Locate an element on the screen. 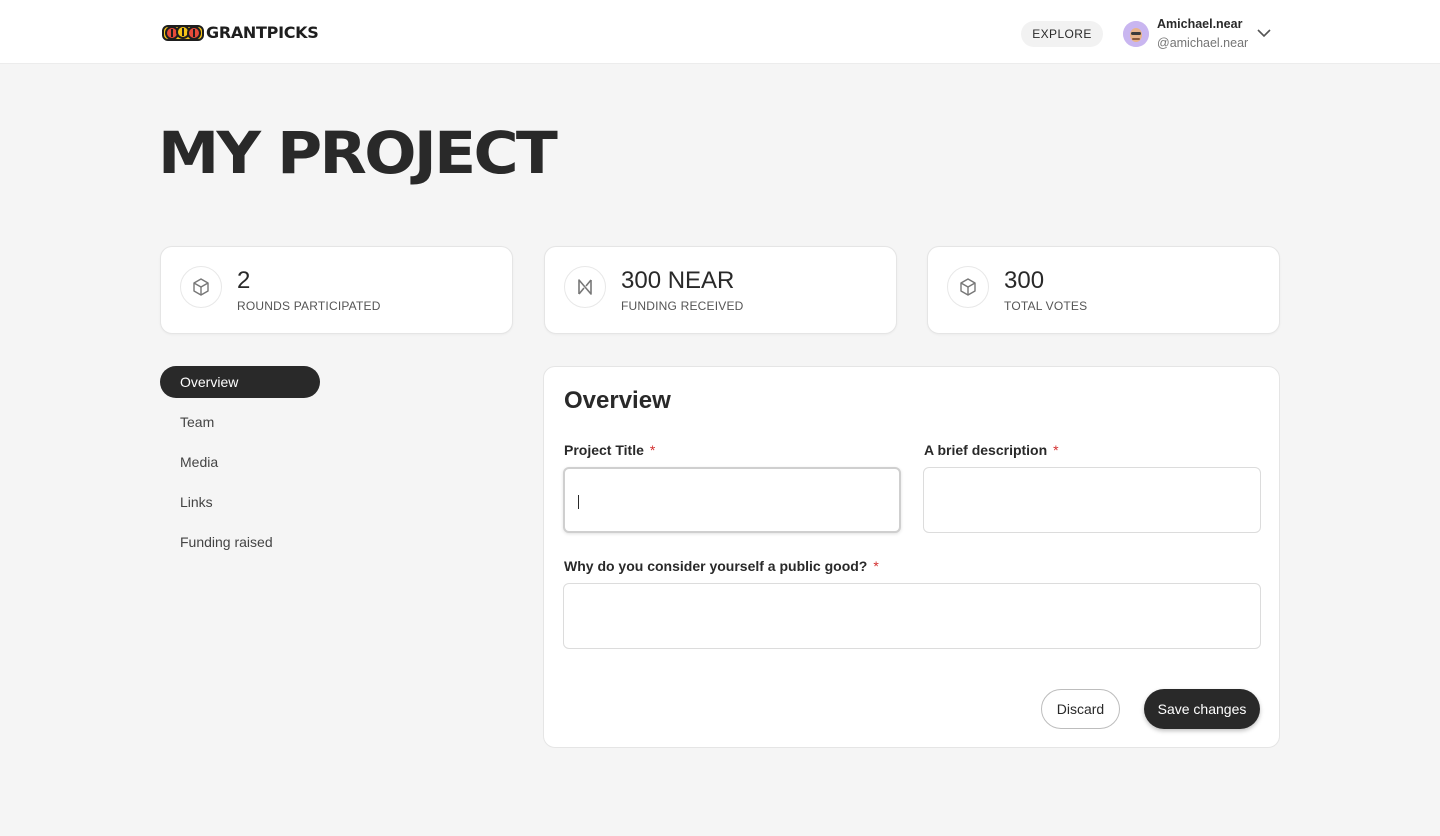 The image size is (1440, 836). field-label-text: A brief description is located at coordinates (986, 450).